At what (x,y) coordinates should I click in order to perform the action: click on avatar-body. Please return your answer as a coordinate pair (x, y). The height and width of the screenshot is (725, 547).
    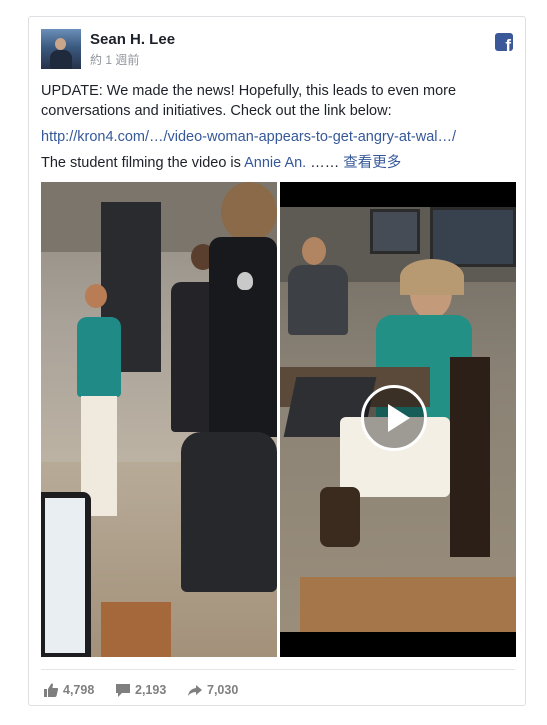
    Looking at the image, I should click on (61, 59).